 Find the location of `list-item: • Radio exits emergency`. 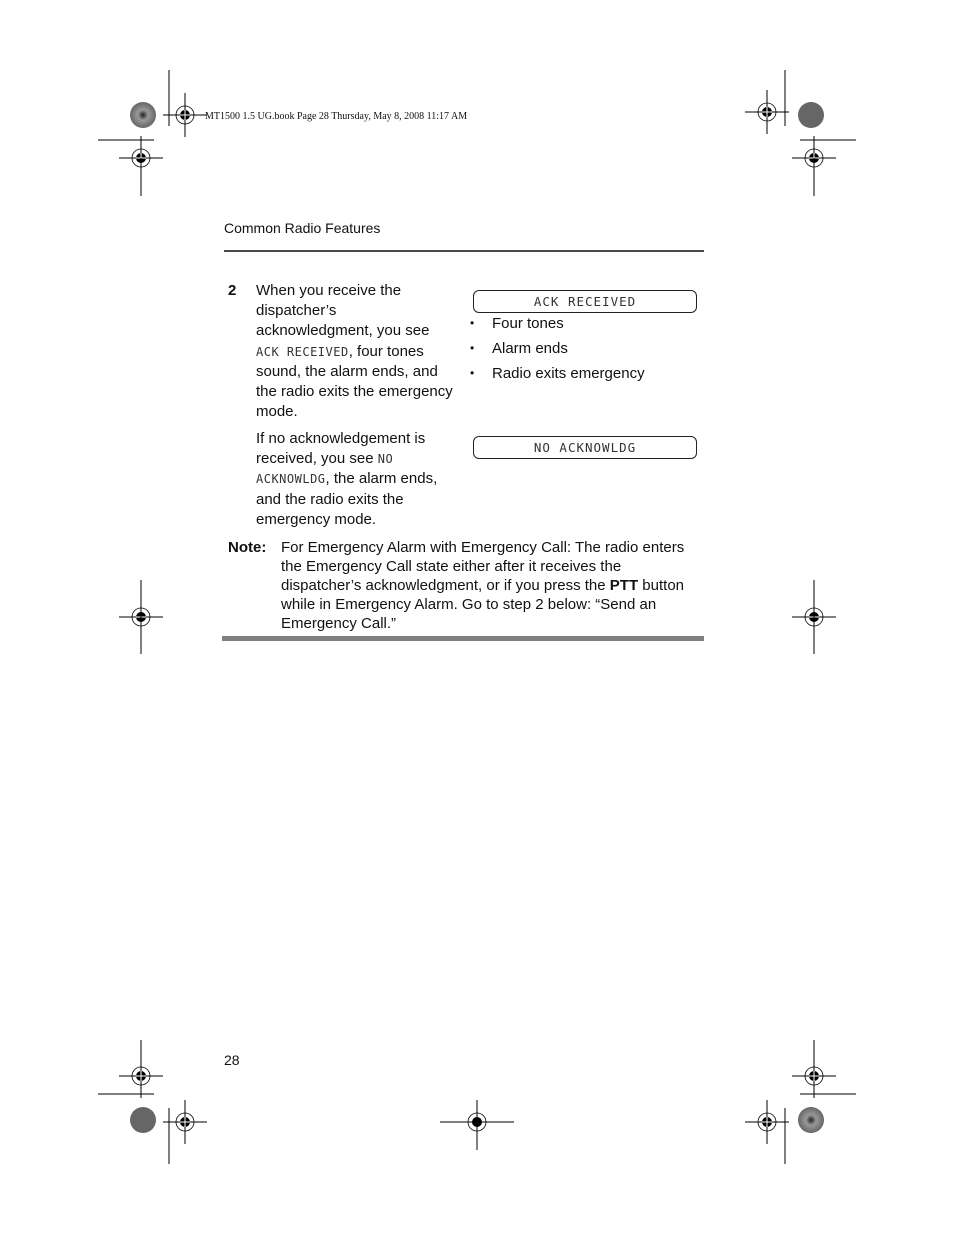

list-item: • Radio exits emergency is located at coordinates (557, 376).